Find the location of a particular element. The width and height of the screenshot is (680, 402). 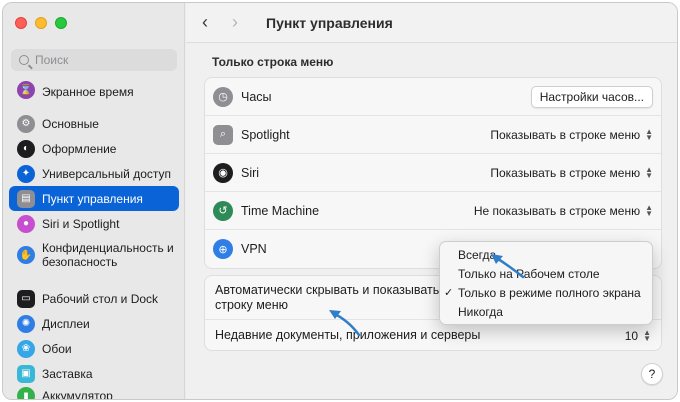

sidebar-item-desktop-dock: ▭ Рабочий стол и Dock is located at coordinates (94, 298).